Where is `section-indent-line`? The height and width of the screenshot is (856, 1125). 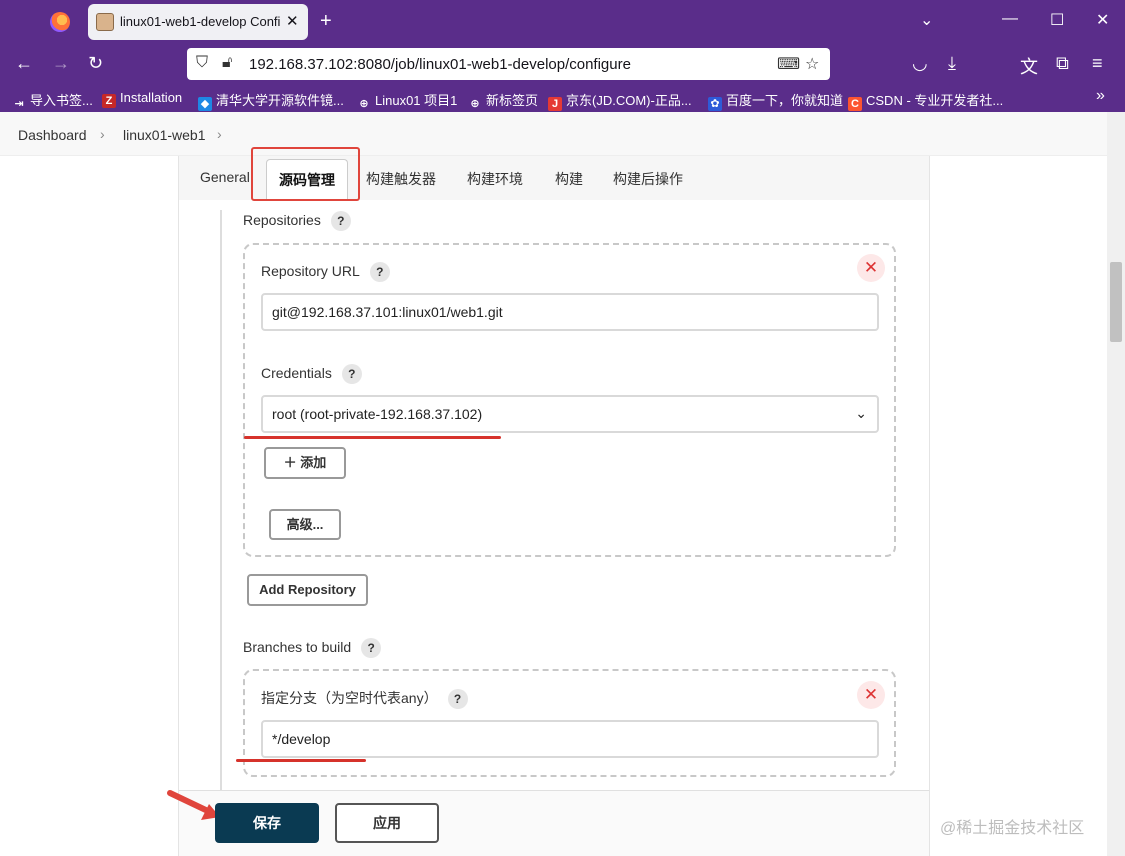
section-indent-line is located at coordinates (221, 500).